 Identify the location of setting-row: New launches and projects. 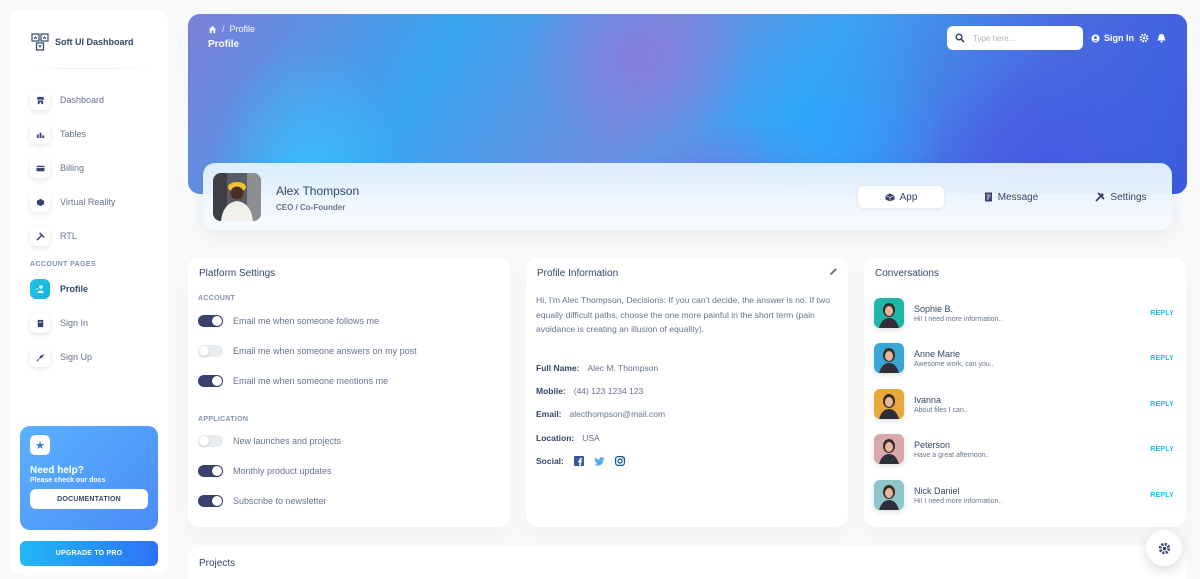
(269, 441).